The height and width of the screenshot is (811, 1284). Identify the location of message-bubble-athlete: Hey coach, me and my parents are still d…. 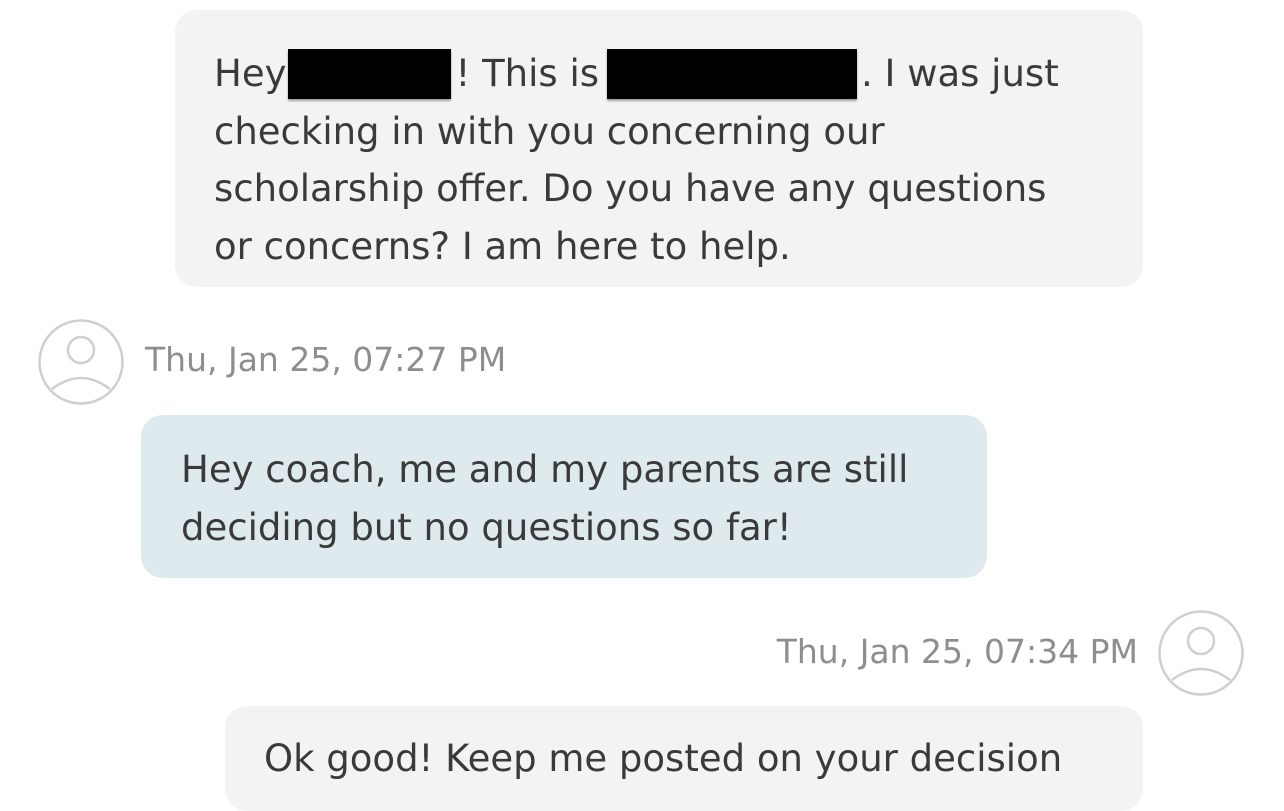
(564, 496).